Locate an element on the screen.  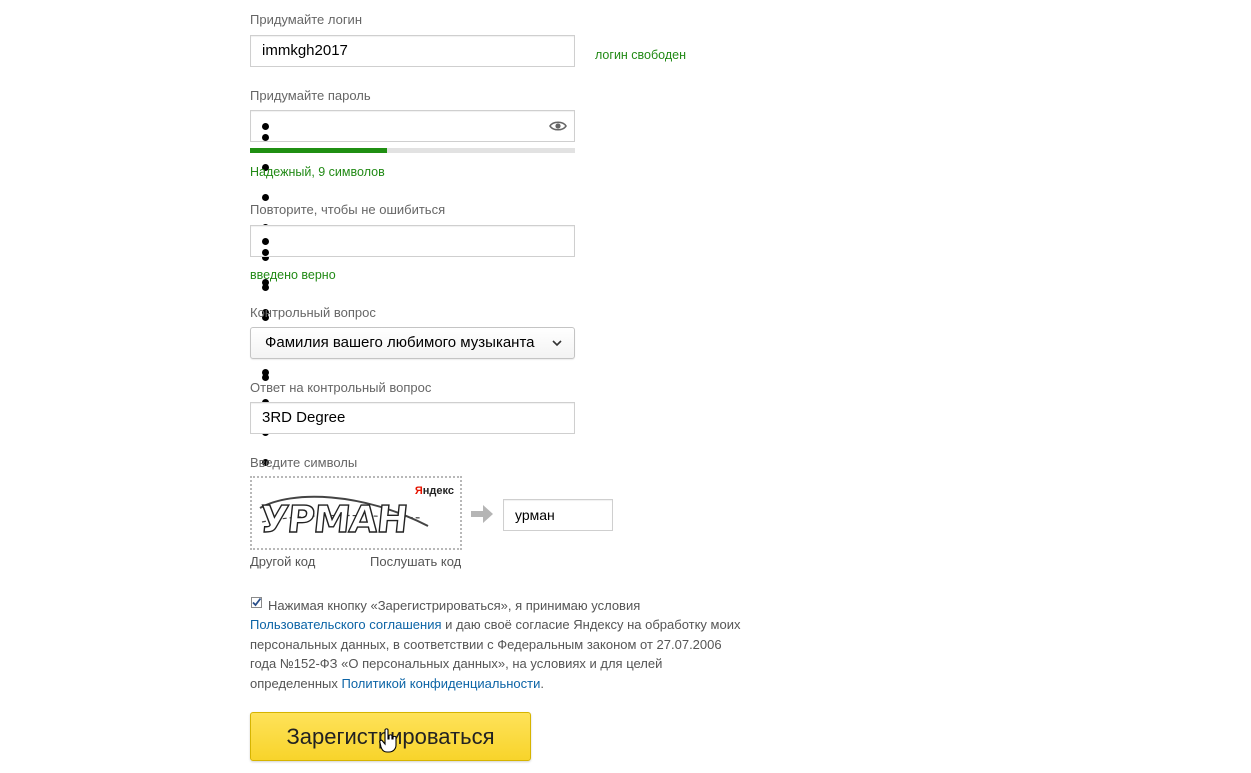
security-question-select: Фамилия вашего любимого музыканта is located at coordinates (412, 343).